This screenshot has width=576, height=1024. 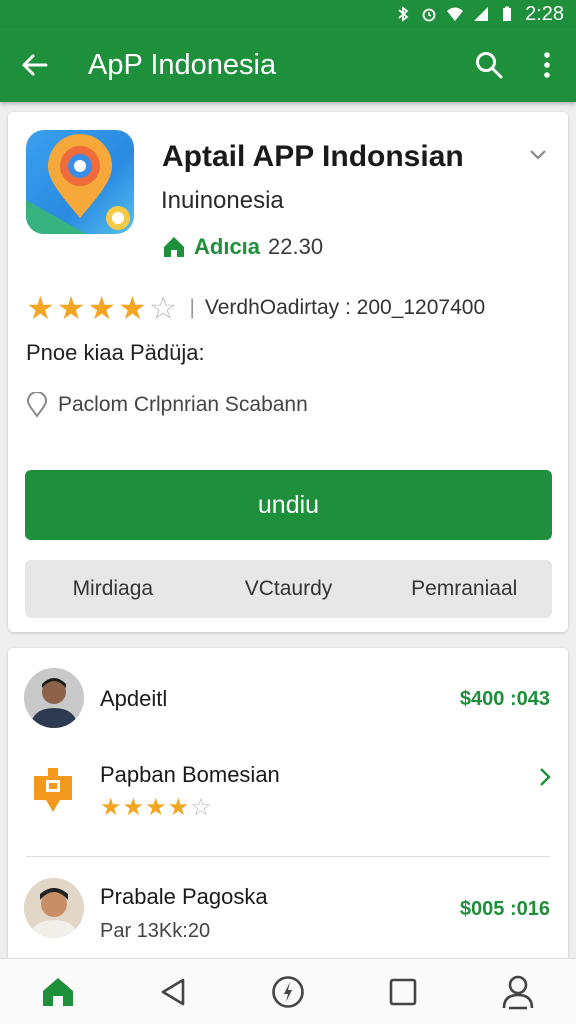 I want to click on nav-home-button, so click(x=58, y=992).